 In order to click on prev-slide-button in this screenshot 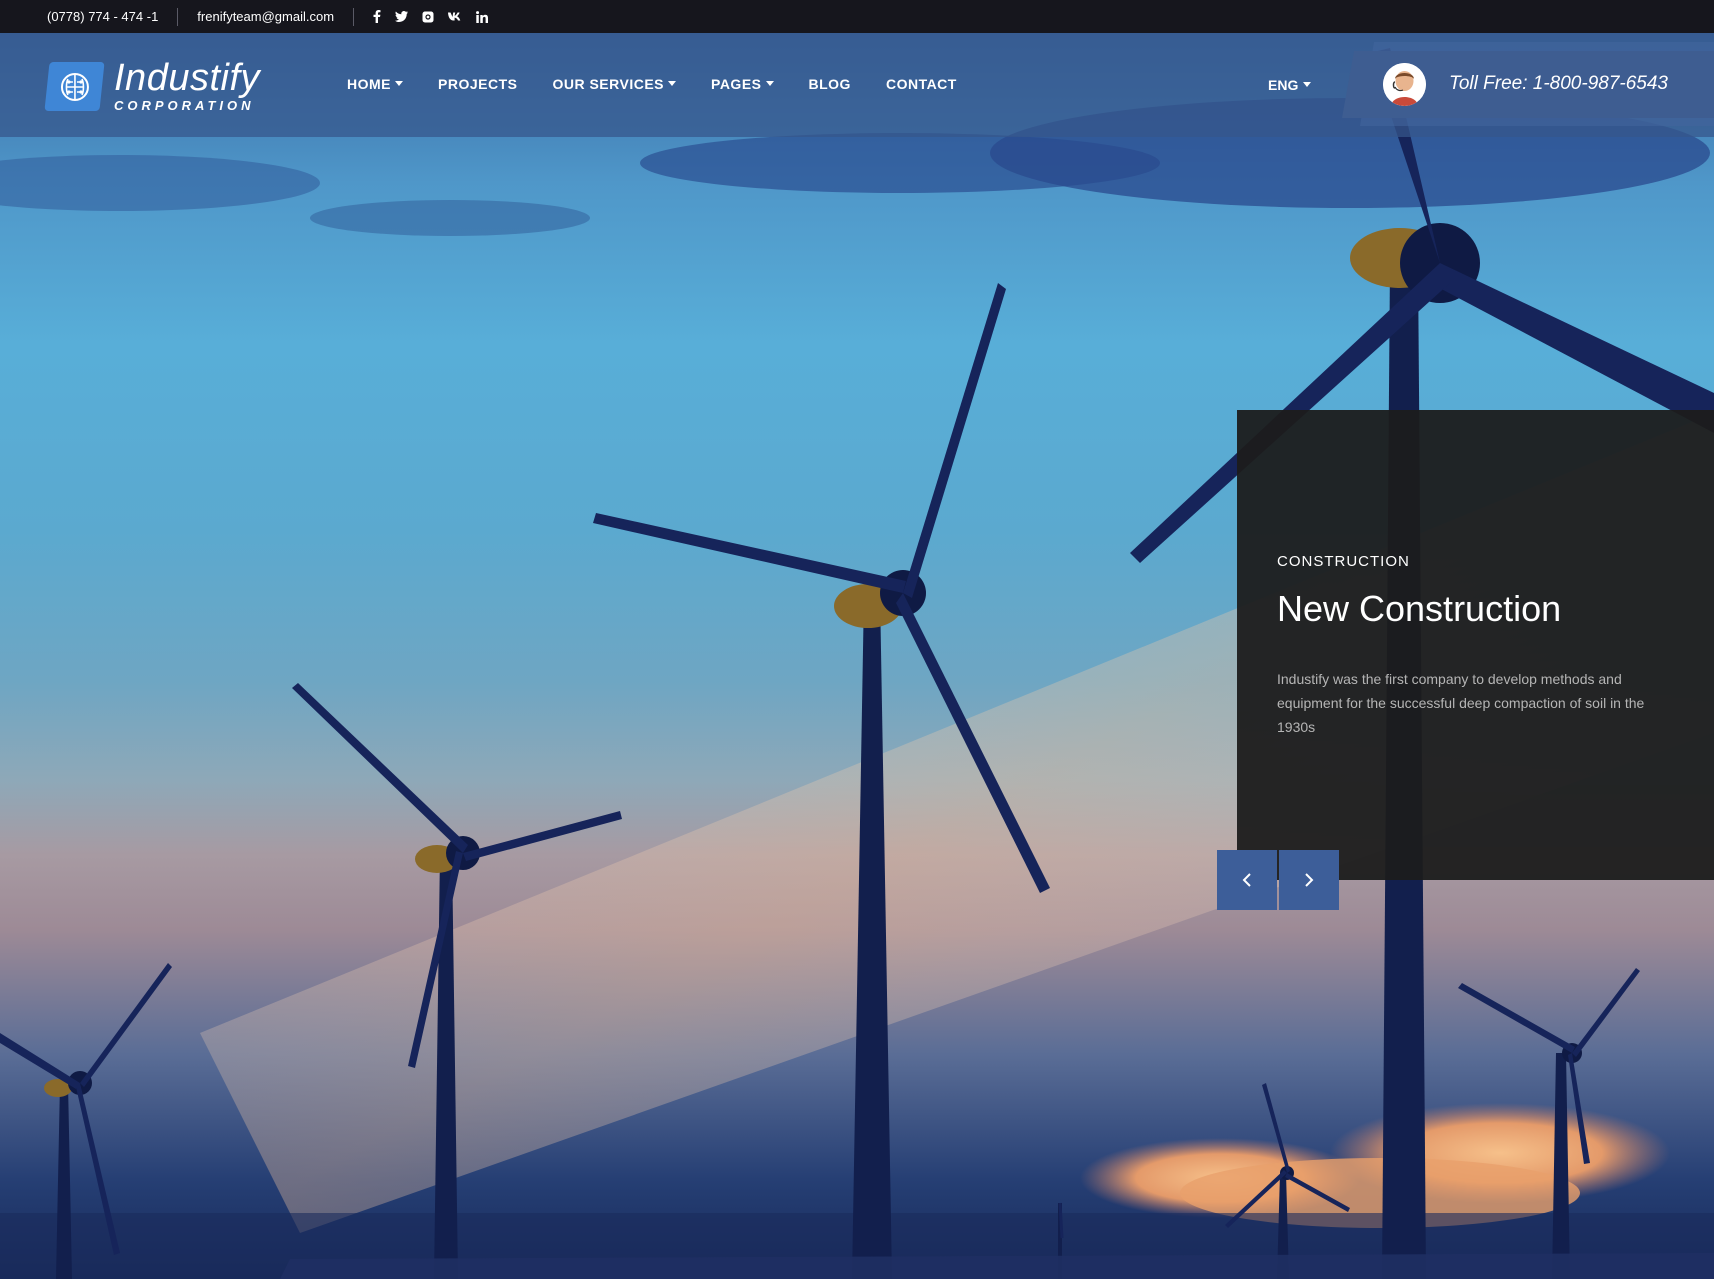, I will do `click(1247, 880)`.